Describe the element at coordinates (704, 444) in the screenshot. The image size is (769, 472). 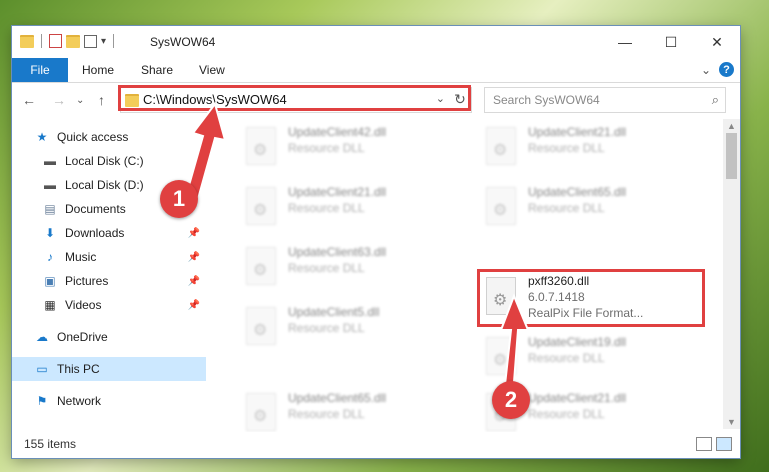
I see `details-view-icon` at that location.